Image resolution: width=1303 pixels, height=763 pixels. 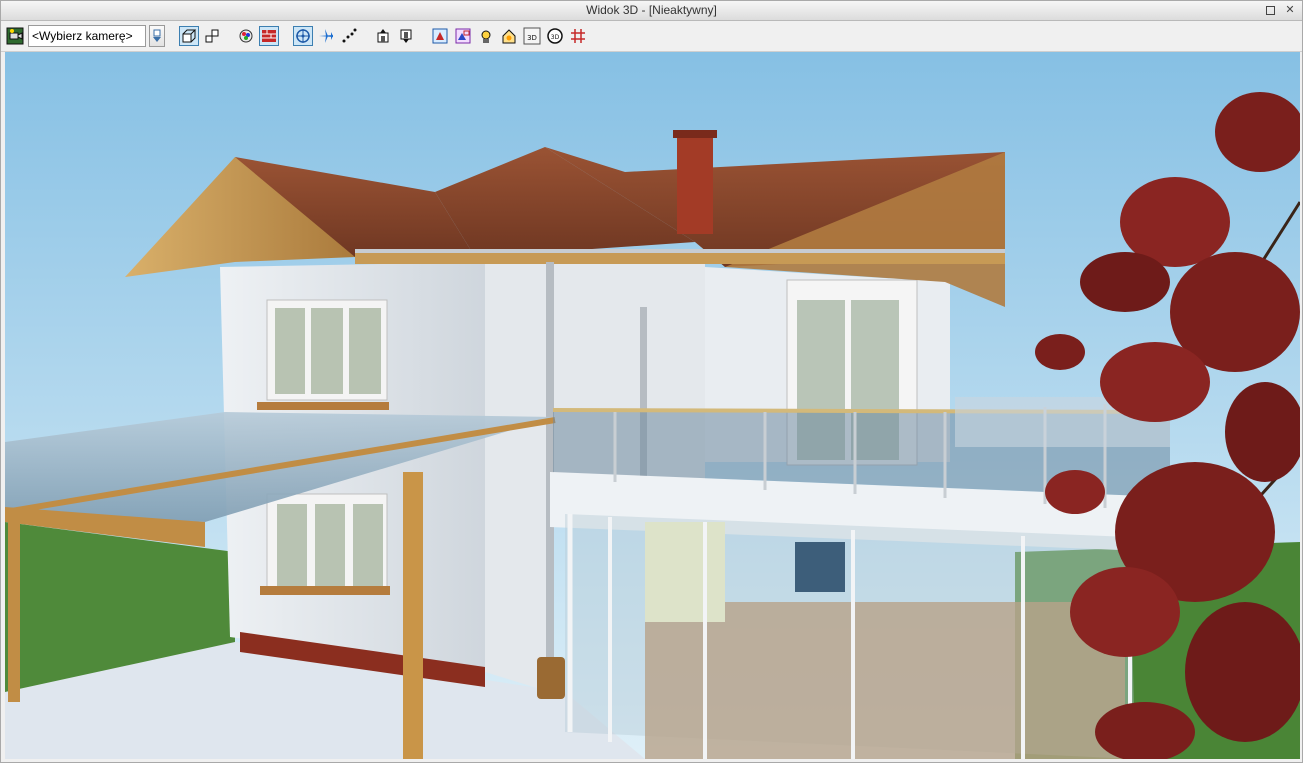 I want to click on view-3d-button: 3D, so click(x=532, y=36).